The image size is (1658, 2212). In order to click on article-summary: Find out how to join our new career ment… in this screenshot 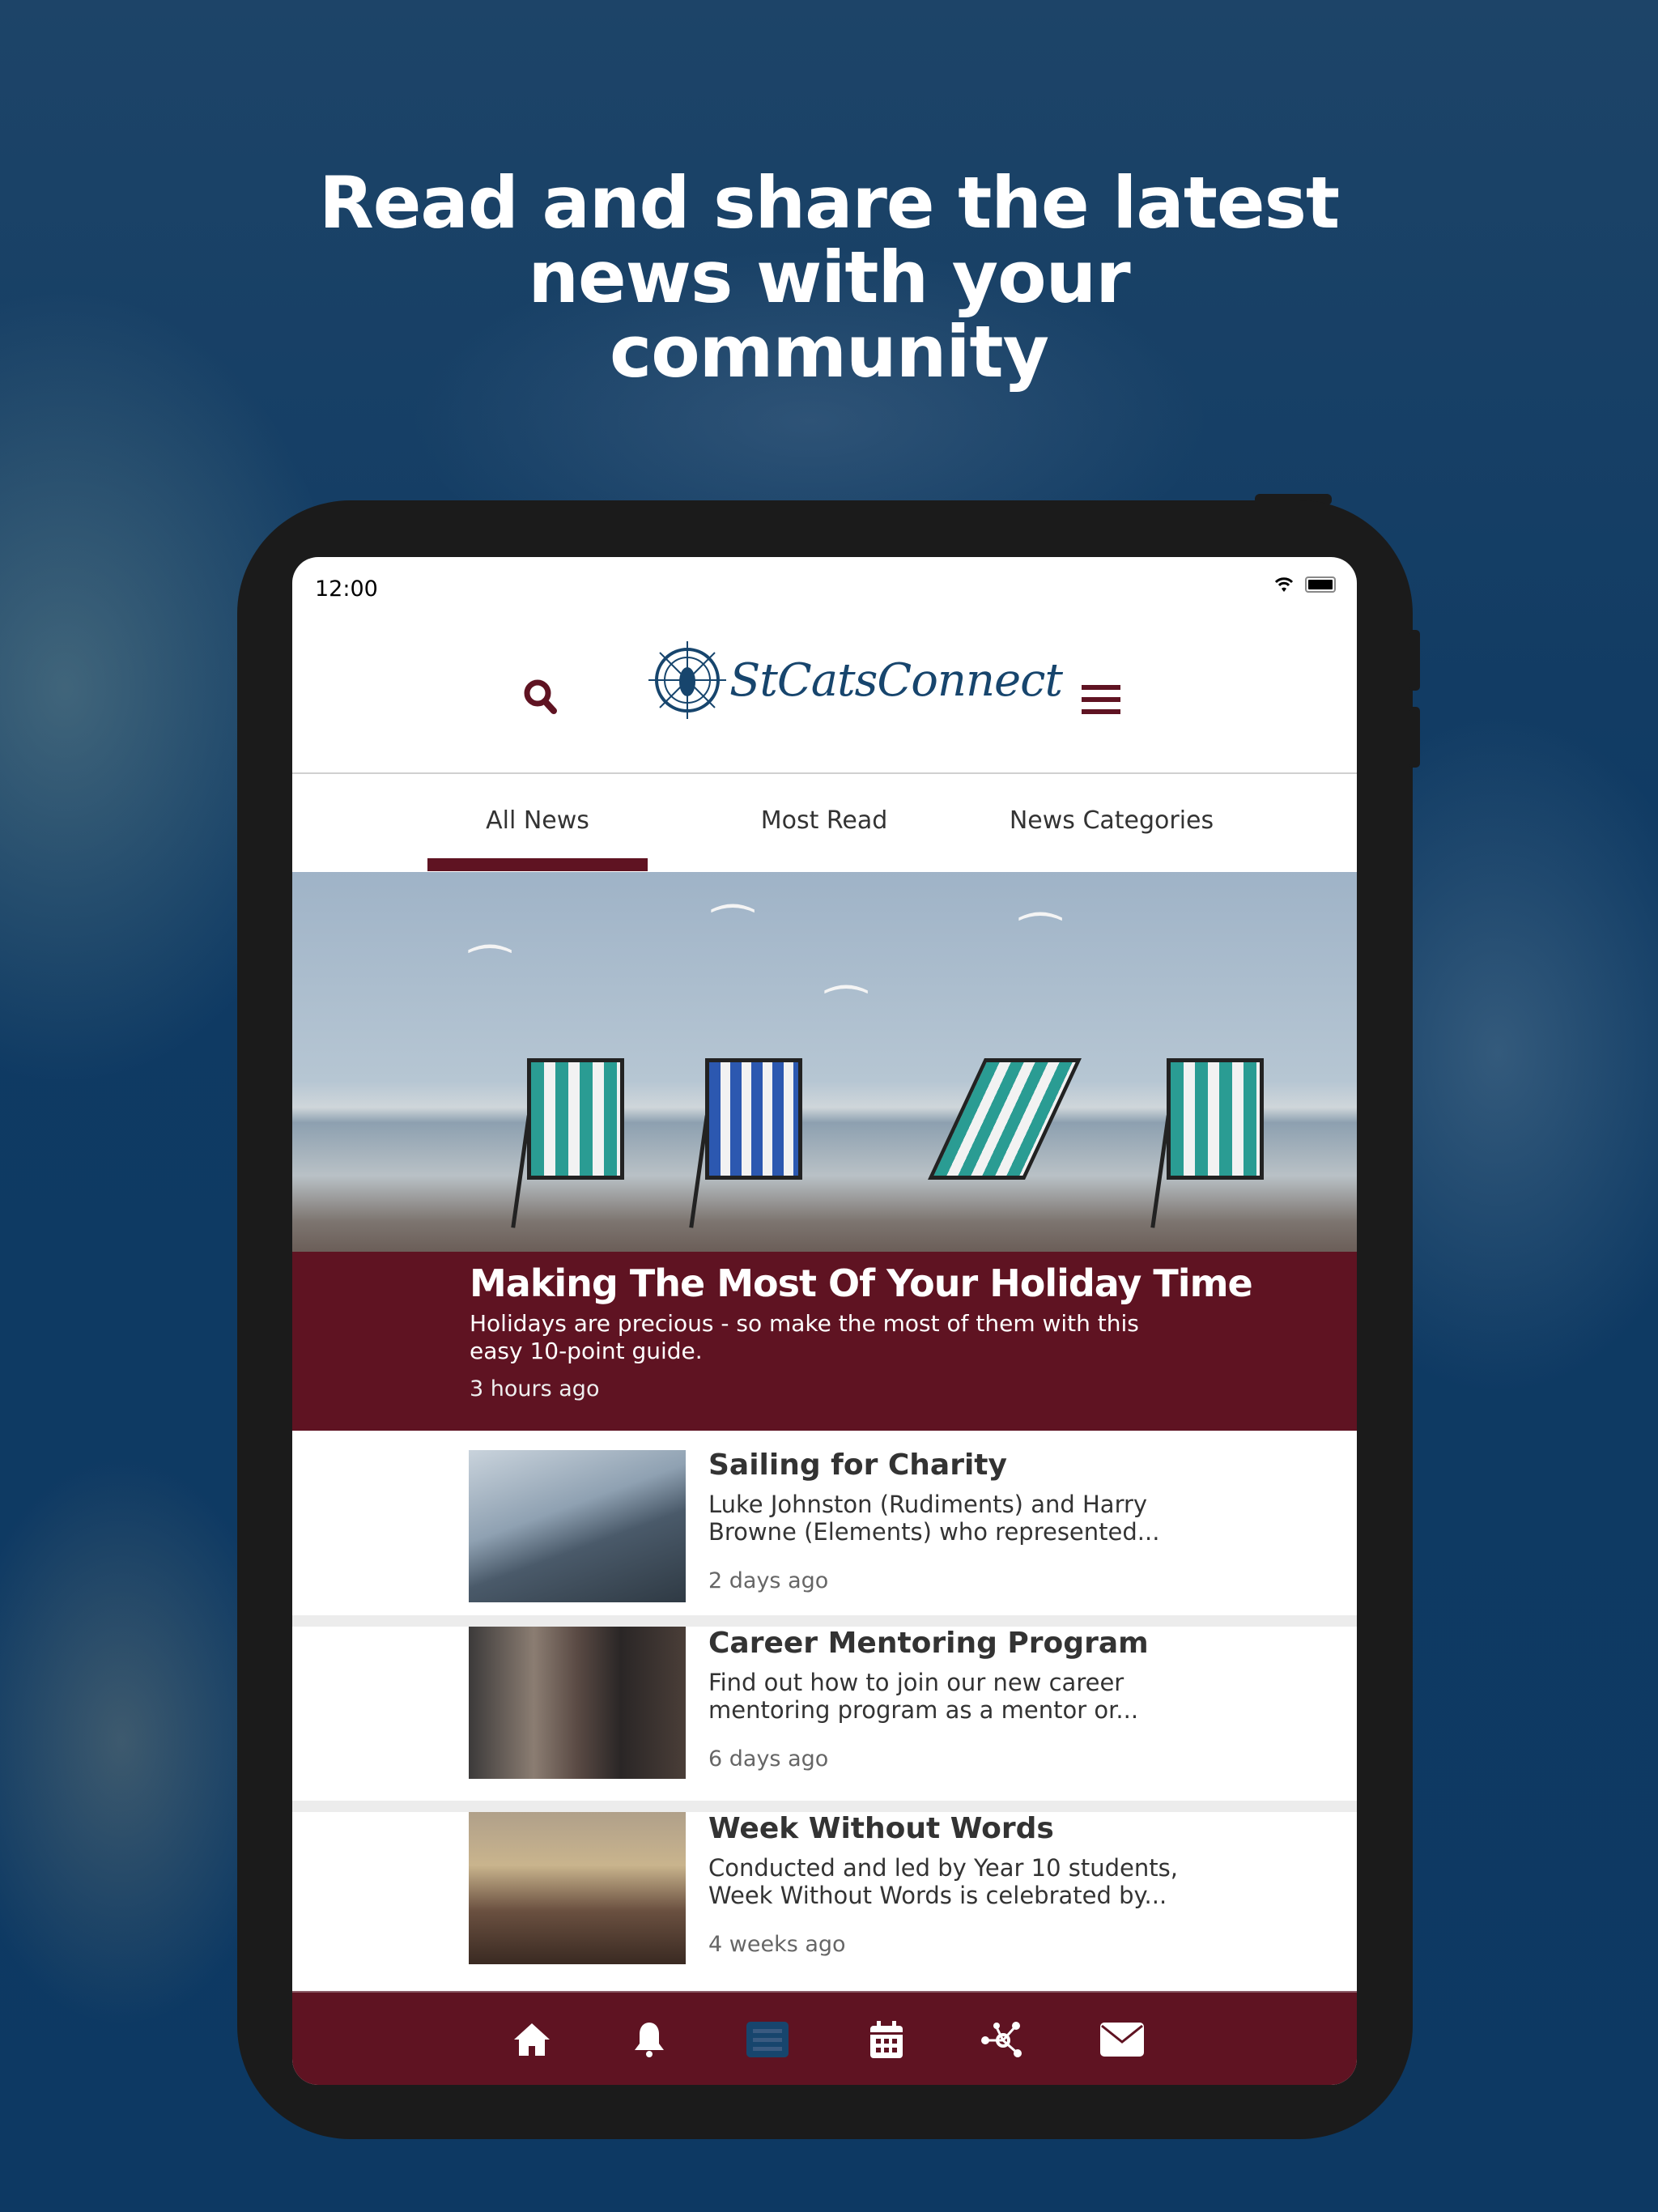, I will do `click(923, 1696)`.